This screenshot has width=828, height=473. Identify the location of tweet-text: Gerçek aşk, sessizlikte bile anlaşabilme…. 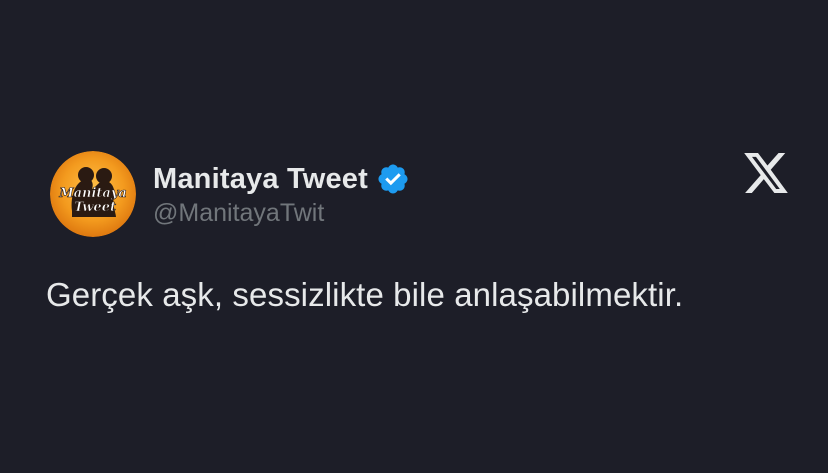
(365, 294).